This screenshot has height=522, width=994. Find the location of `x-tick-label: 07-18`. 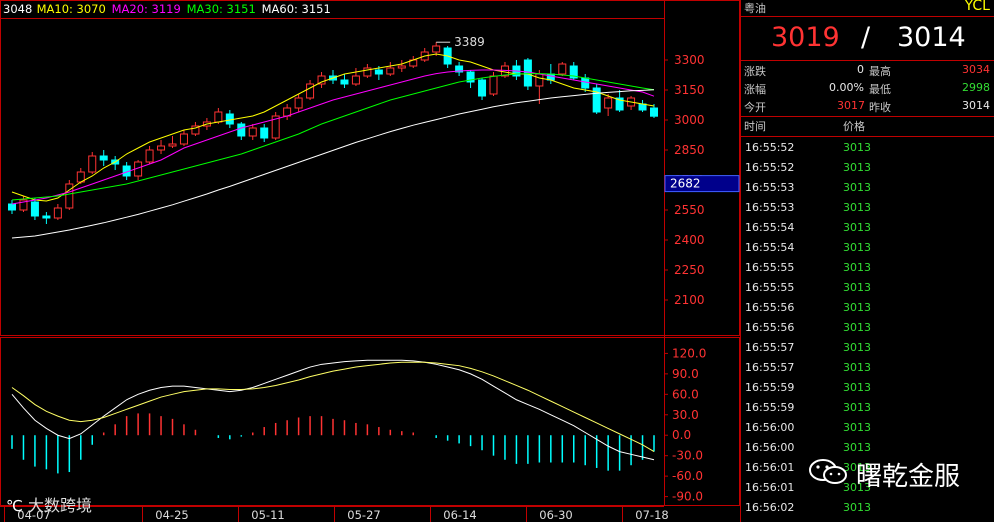

x-tick-label: 07-18 is located at coordinates (651, 515).